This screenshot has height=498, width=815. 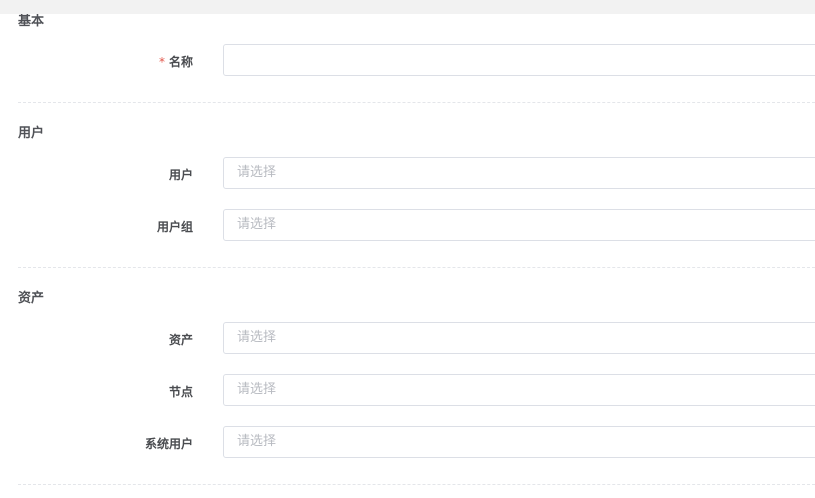 What do you see at coordinates (180, 340) in the screenshot?
I see `asset-label: 资产` at bounding box center [180, 340].